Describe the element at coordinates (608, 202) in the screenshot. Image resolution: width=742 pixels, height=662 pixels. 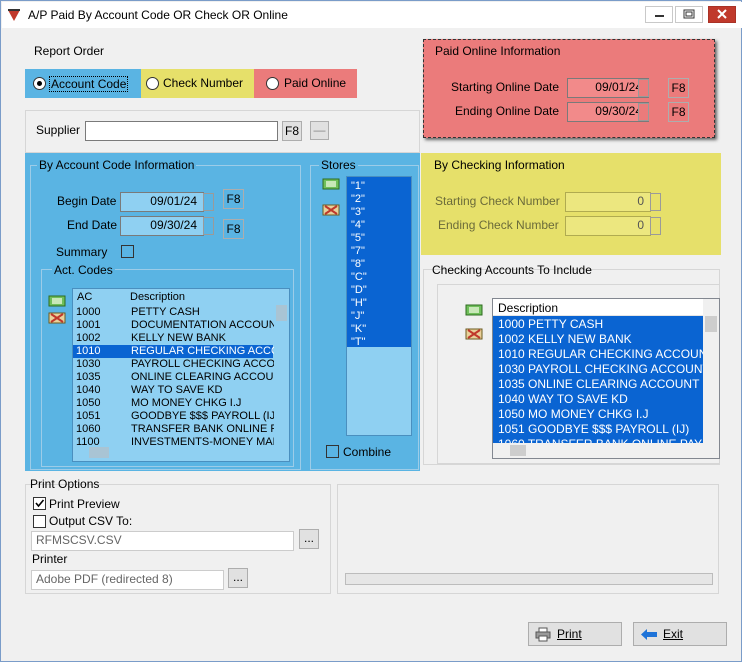
I see `starting-check-input: 0` at that location.